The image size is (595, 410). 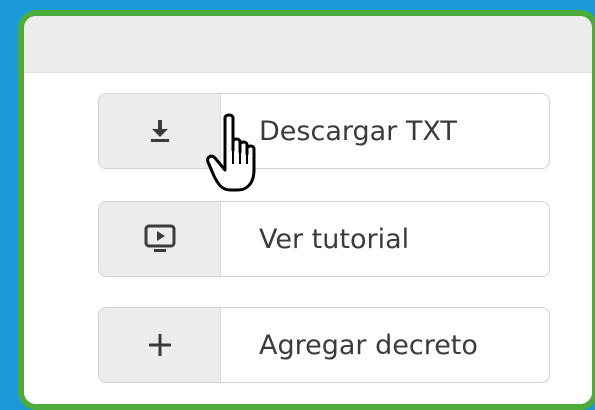 I want to click on tutorial-icon-cell, so click(x=160, y=239).